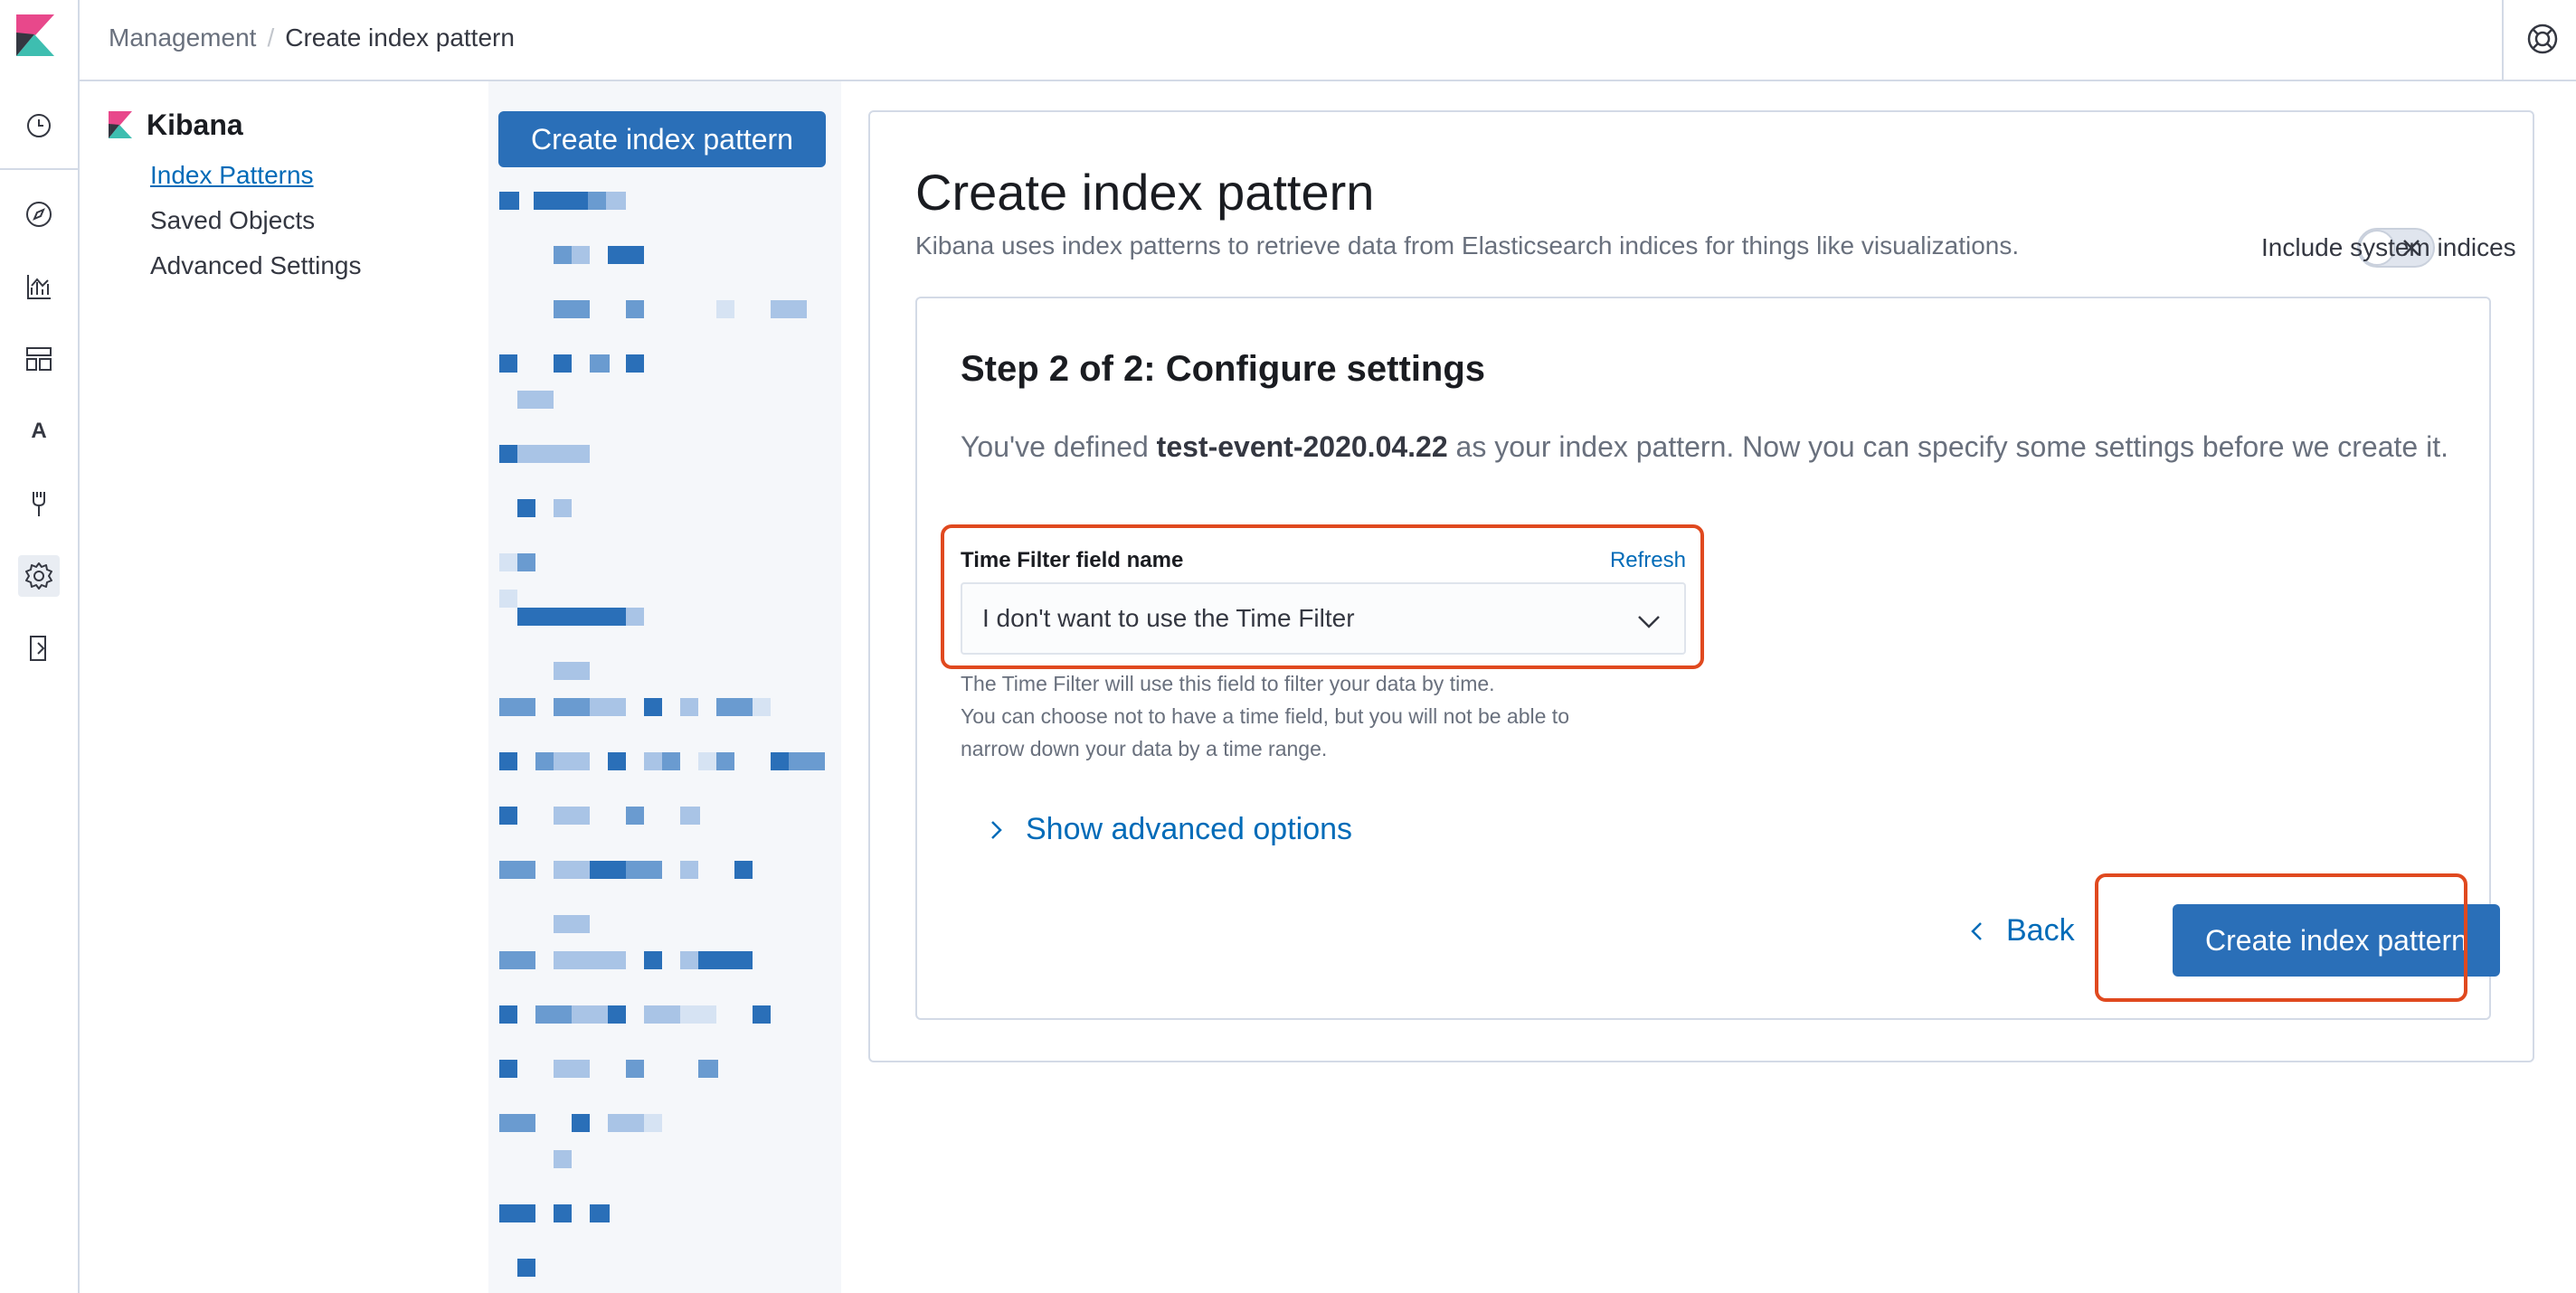 The width and height of the screenshot is (2576, 1293). What do you see at coordinates (39, 214) in the screenshot?
I see `discover-icon` at bounding box center [39, 214].